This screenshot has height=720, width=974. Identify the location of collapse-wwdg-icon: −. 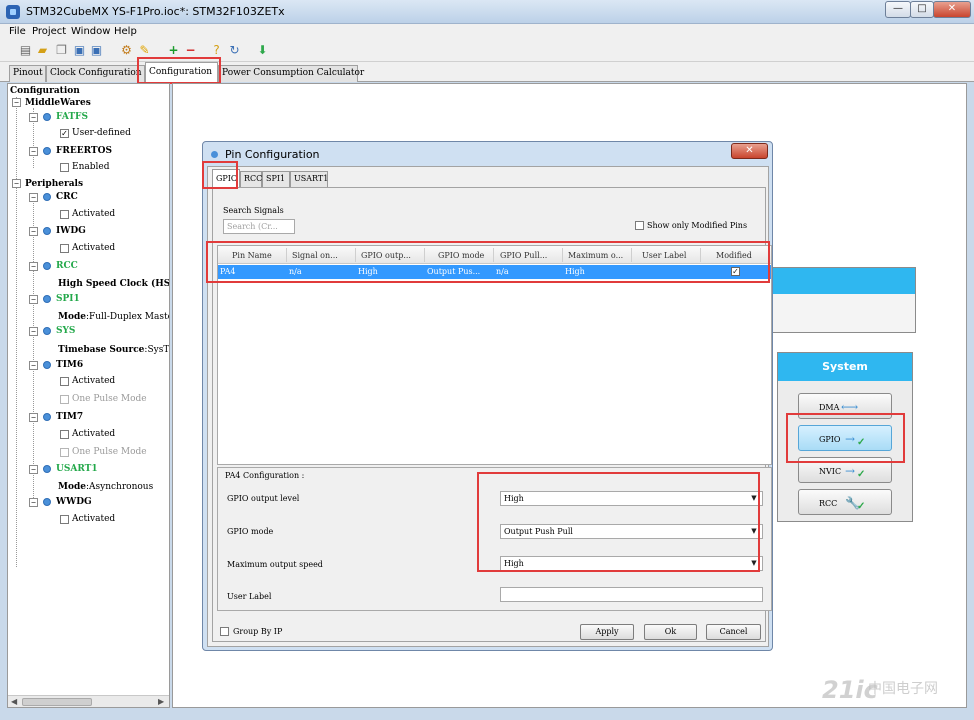
(33, 502).